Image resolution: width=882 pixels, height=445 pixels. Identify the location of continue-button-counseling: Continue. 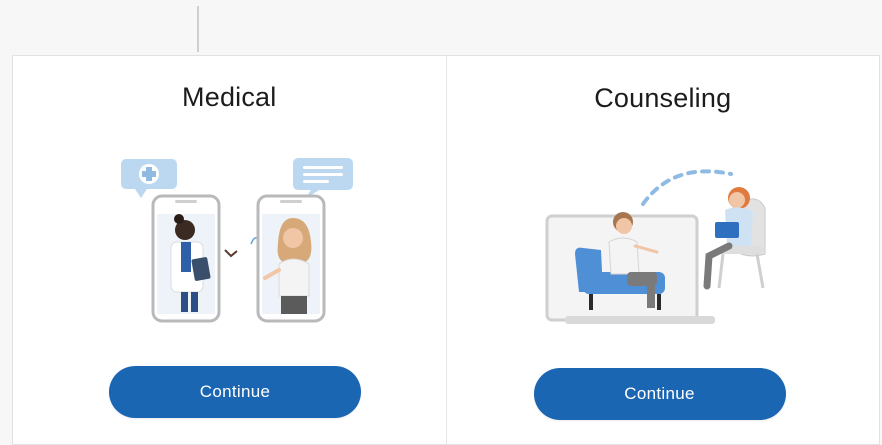
(659, 394).